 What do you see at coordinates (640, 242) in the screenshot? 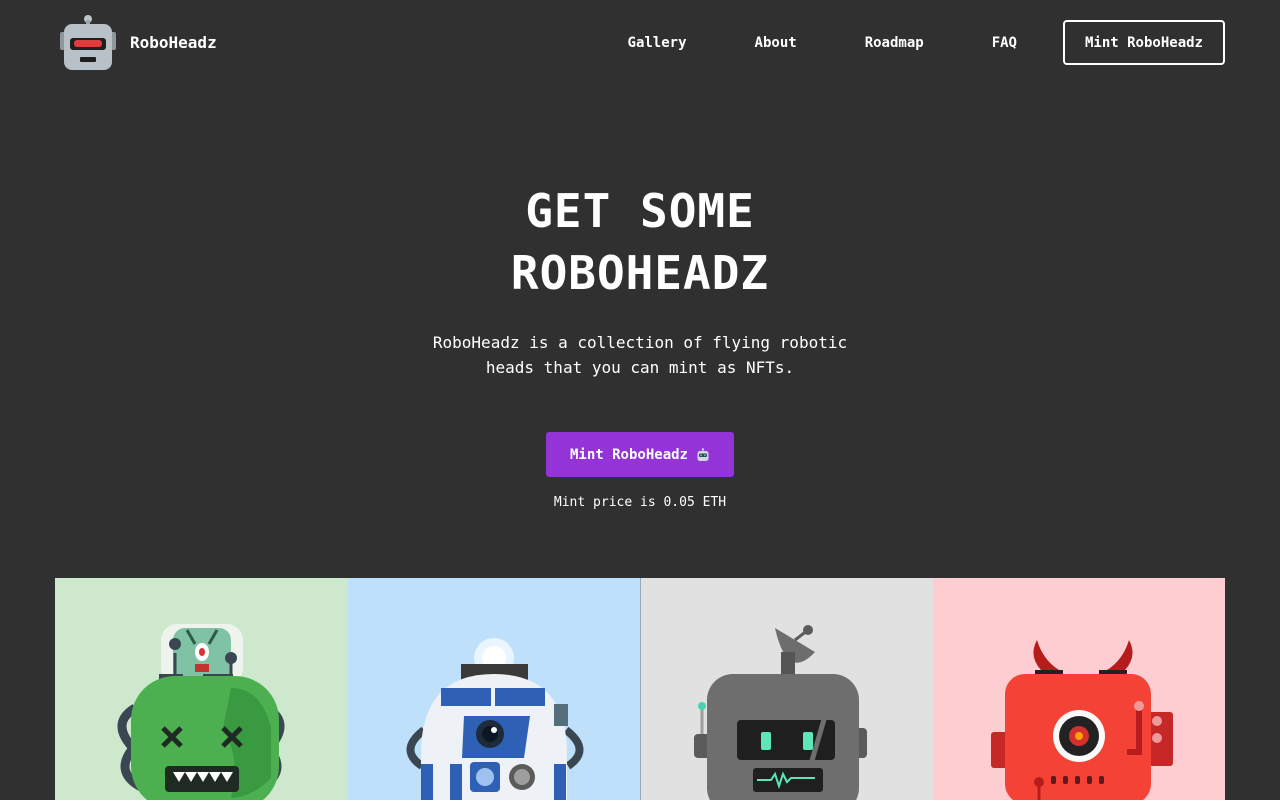
I see `hero-title: GET SOME ROBOHEADZ` at bounding box center [640, 242].